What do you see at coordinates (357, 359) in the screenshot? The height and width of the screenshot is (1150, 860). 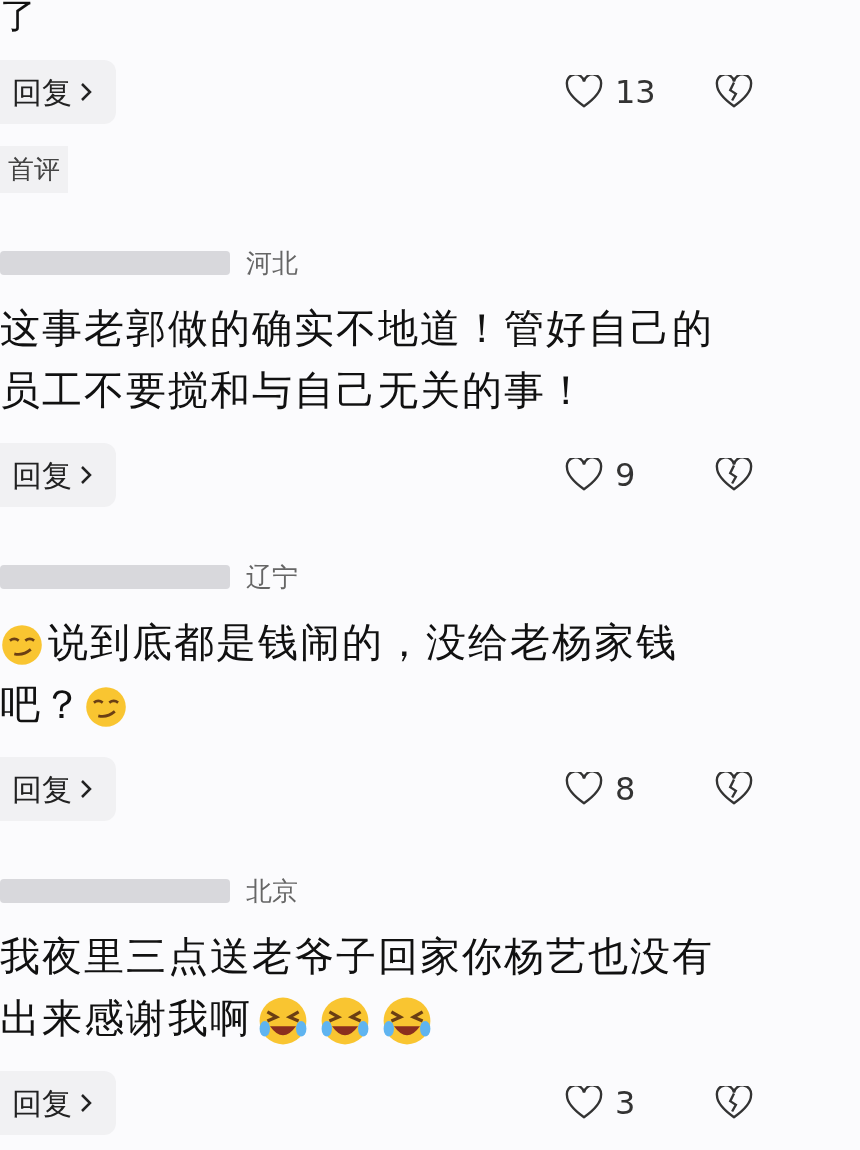 I see `comment-text: 这事老郭做的确实不地道！管好自己的员工不要搅和与自己无关的事！` at bounding box center [357, 359].